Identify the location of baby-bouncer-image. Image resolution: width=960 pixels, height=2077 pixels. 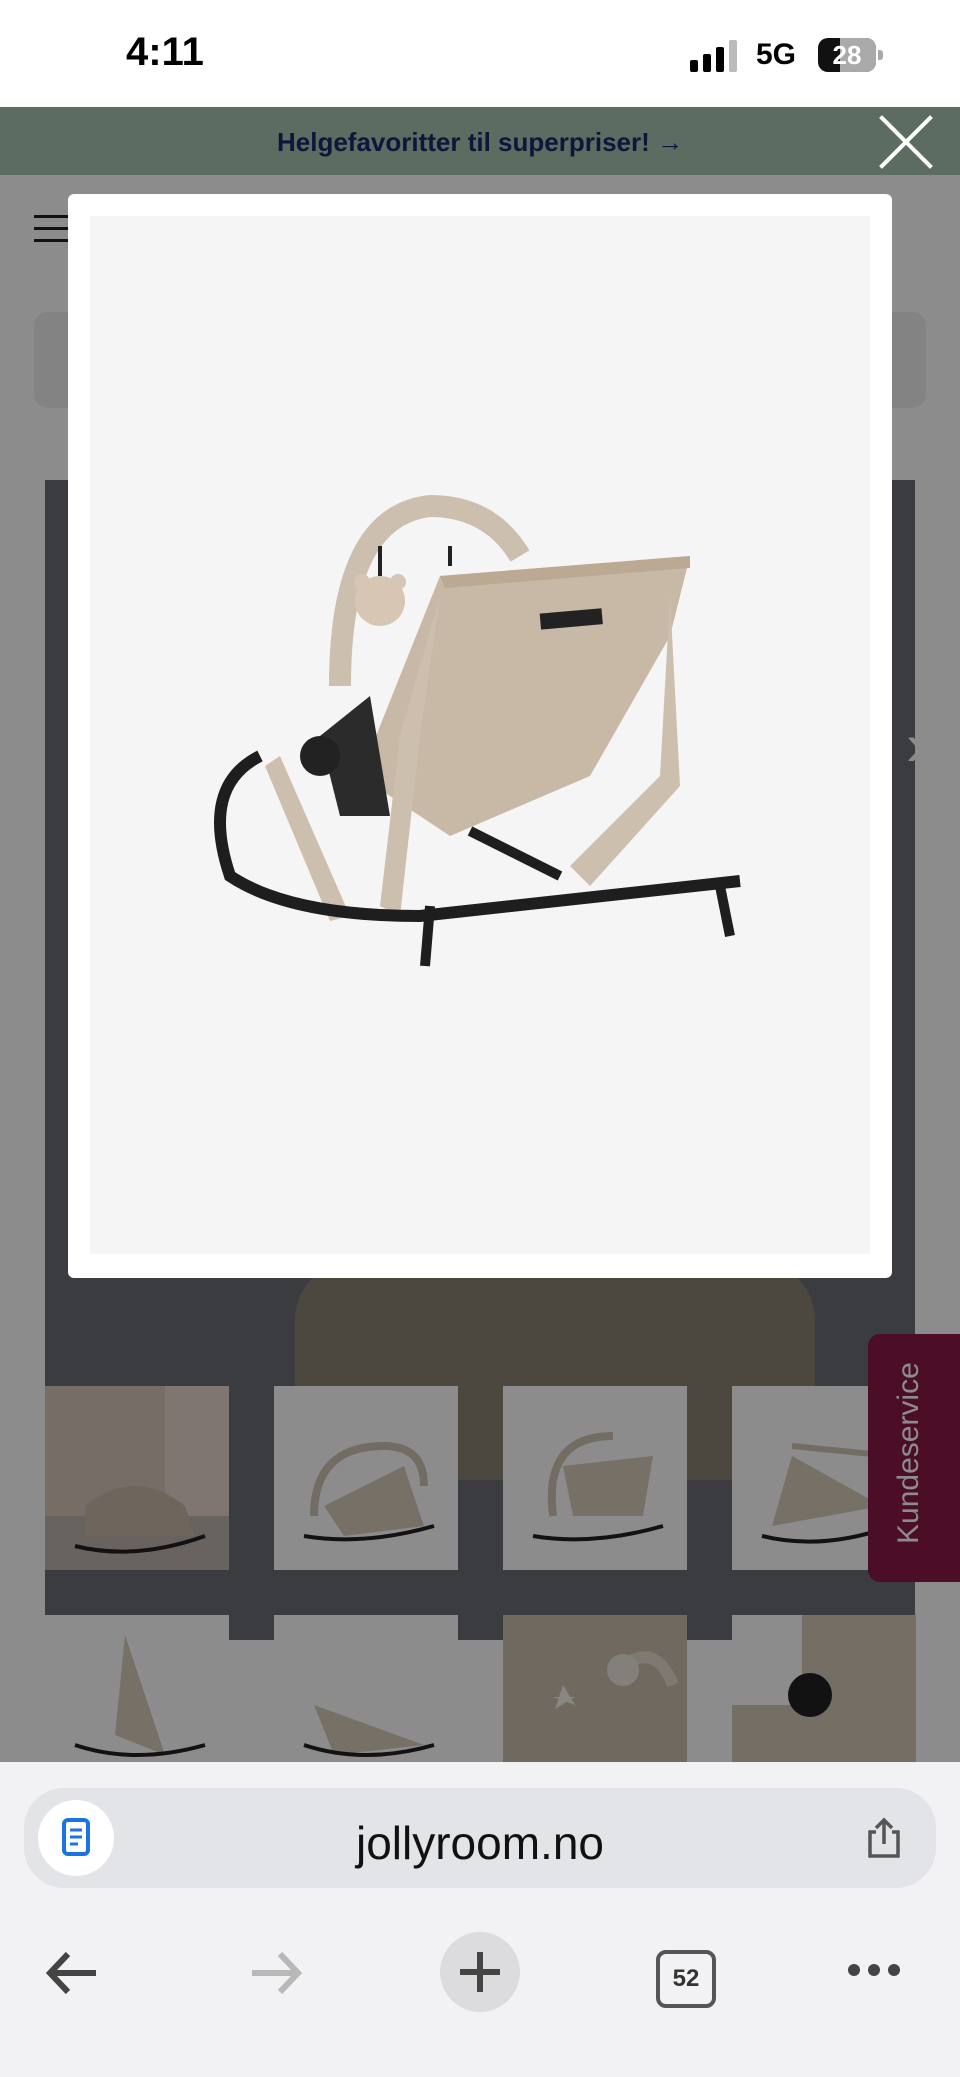
(477, 730).